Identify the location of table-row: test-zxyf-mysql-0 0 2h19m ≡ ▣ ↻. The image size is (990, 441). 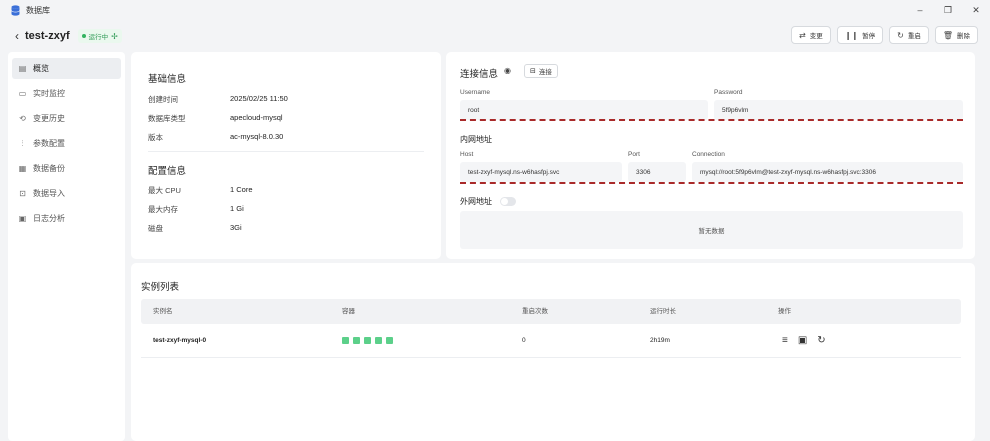
(551, 341).